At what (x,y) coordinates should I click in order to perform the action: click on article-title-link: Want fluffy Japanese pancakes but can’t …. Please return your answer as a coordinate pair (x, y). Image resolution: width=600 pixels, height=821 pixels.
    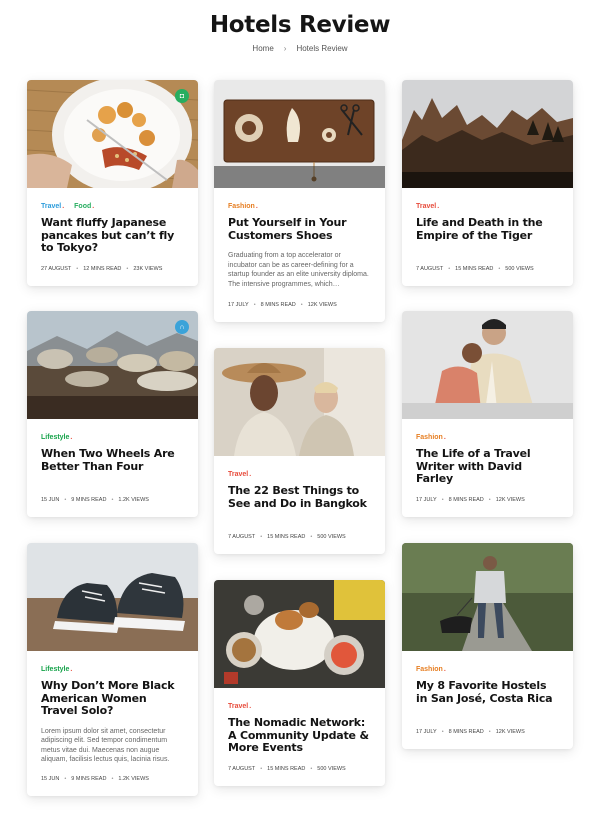
    Looking at the image, I should click on (112, 235).